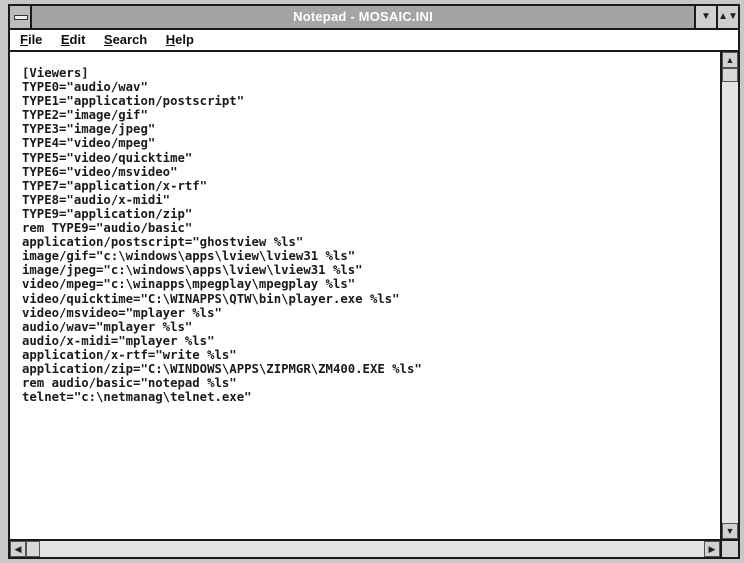  I want to click on minimize-icon: ▼, so click(706, 16).